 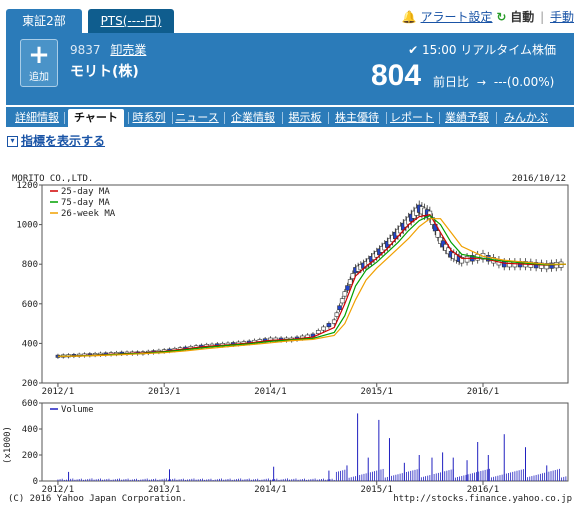 I want to click on price-change: 前日比 → ---(0.00%), so click(x=493, y=81).